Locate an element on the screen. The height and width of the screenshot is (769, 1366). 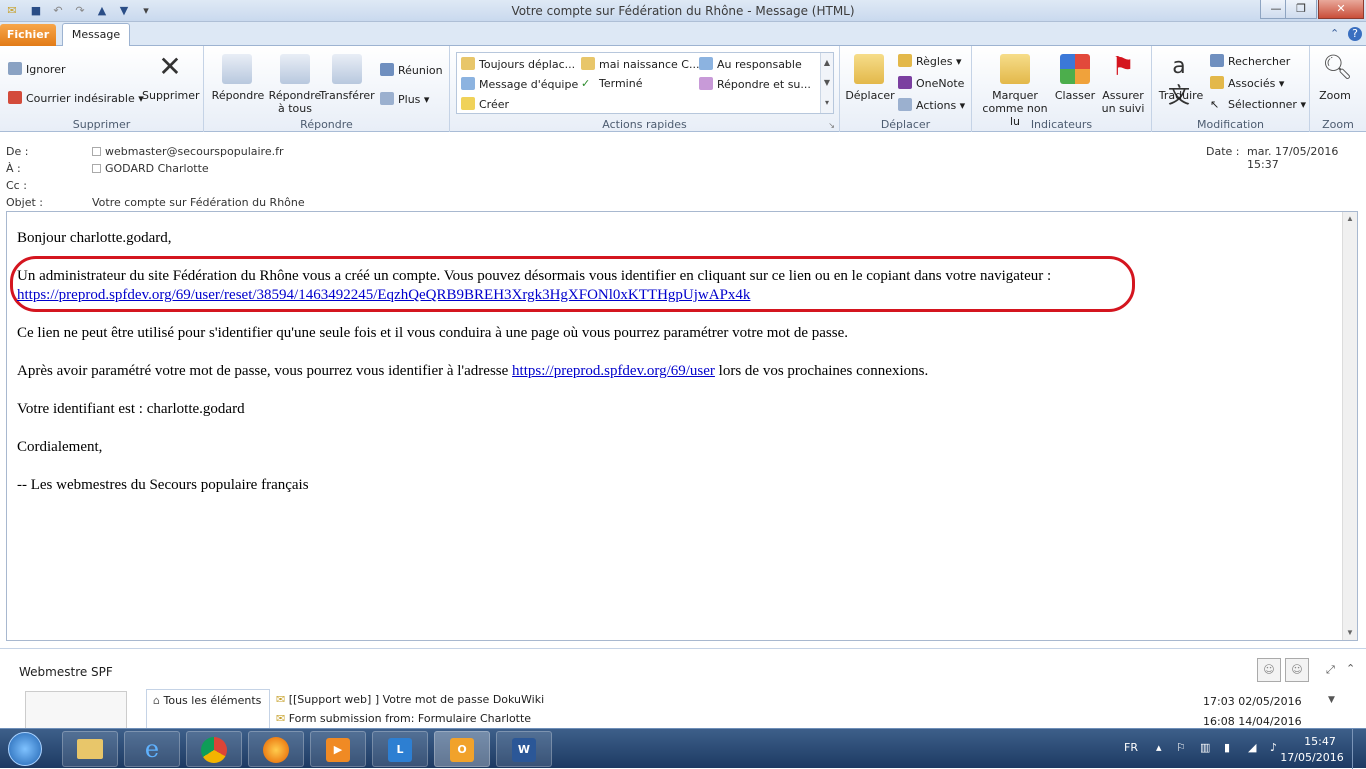
move-button: Déplacer is located at coordinates (870, 95).